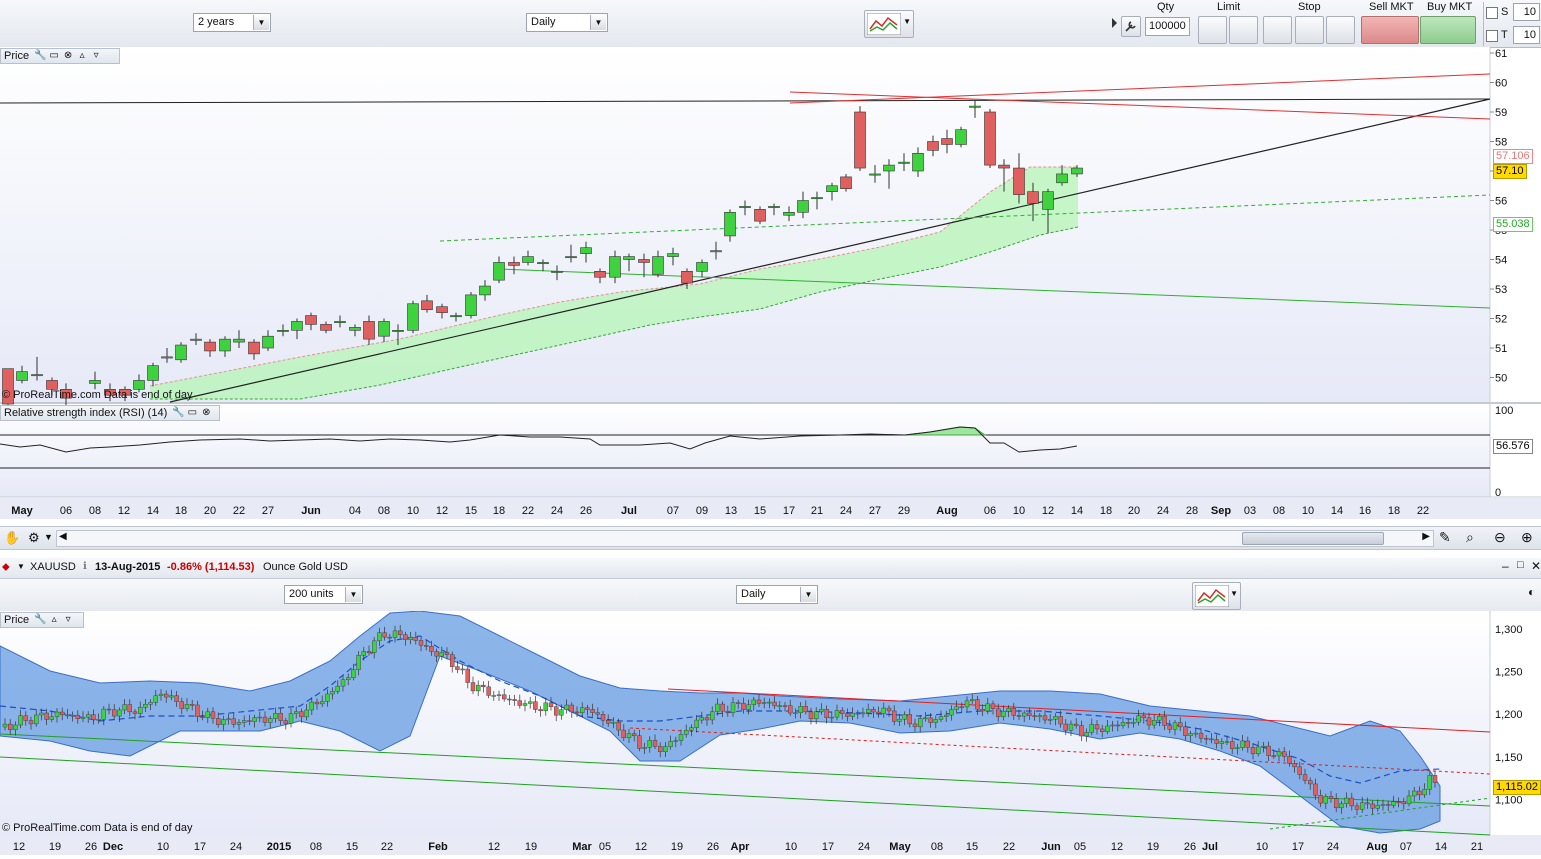 The height and width of the screenshot is (859, 1541). Describe the element at coordinates (53, 567) in the screenshot. I see `symbol-label: XAUUSD` at that location.